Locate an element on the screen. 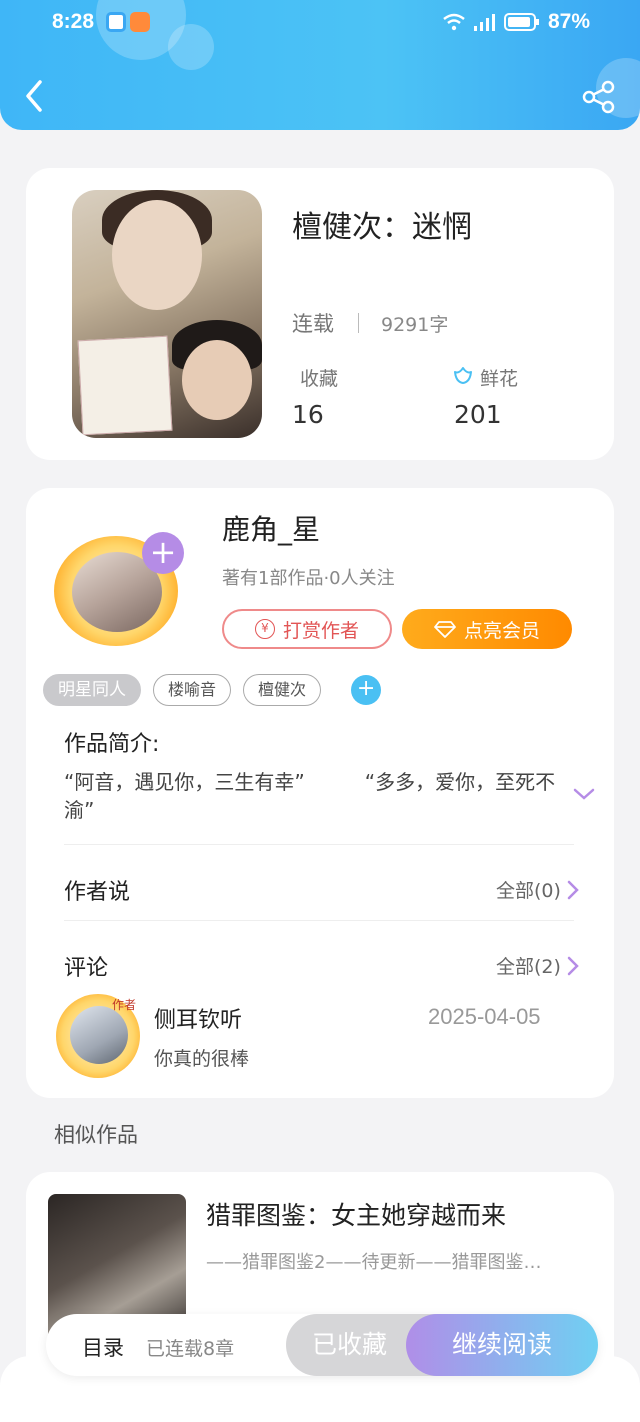 This screenshot has width=640, height=1422. similar-work-cover is located at coordinates (117, 1264).